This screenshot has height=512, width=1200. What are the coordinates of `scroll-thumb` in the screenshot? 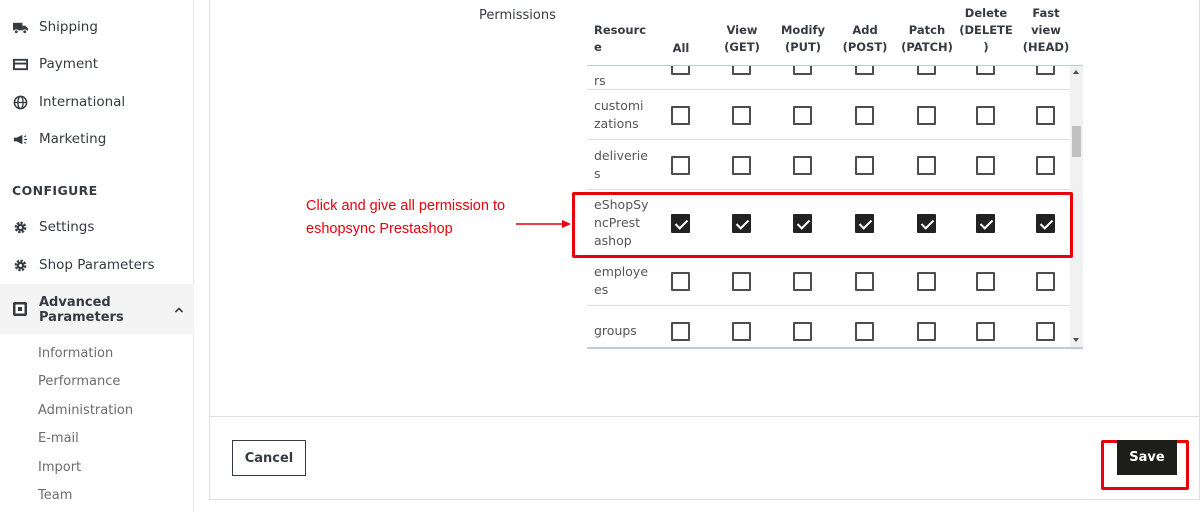 It's located at (1076, 141).